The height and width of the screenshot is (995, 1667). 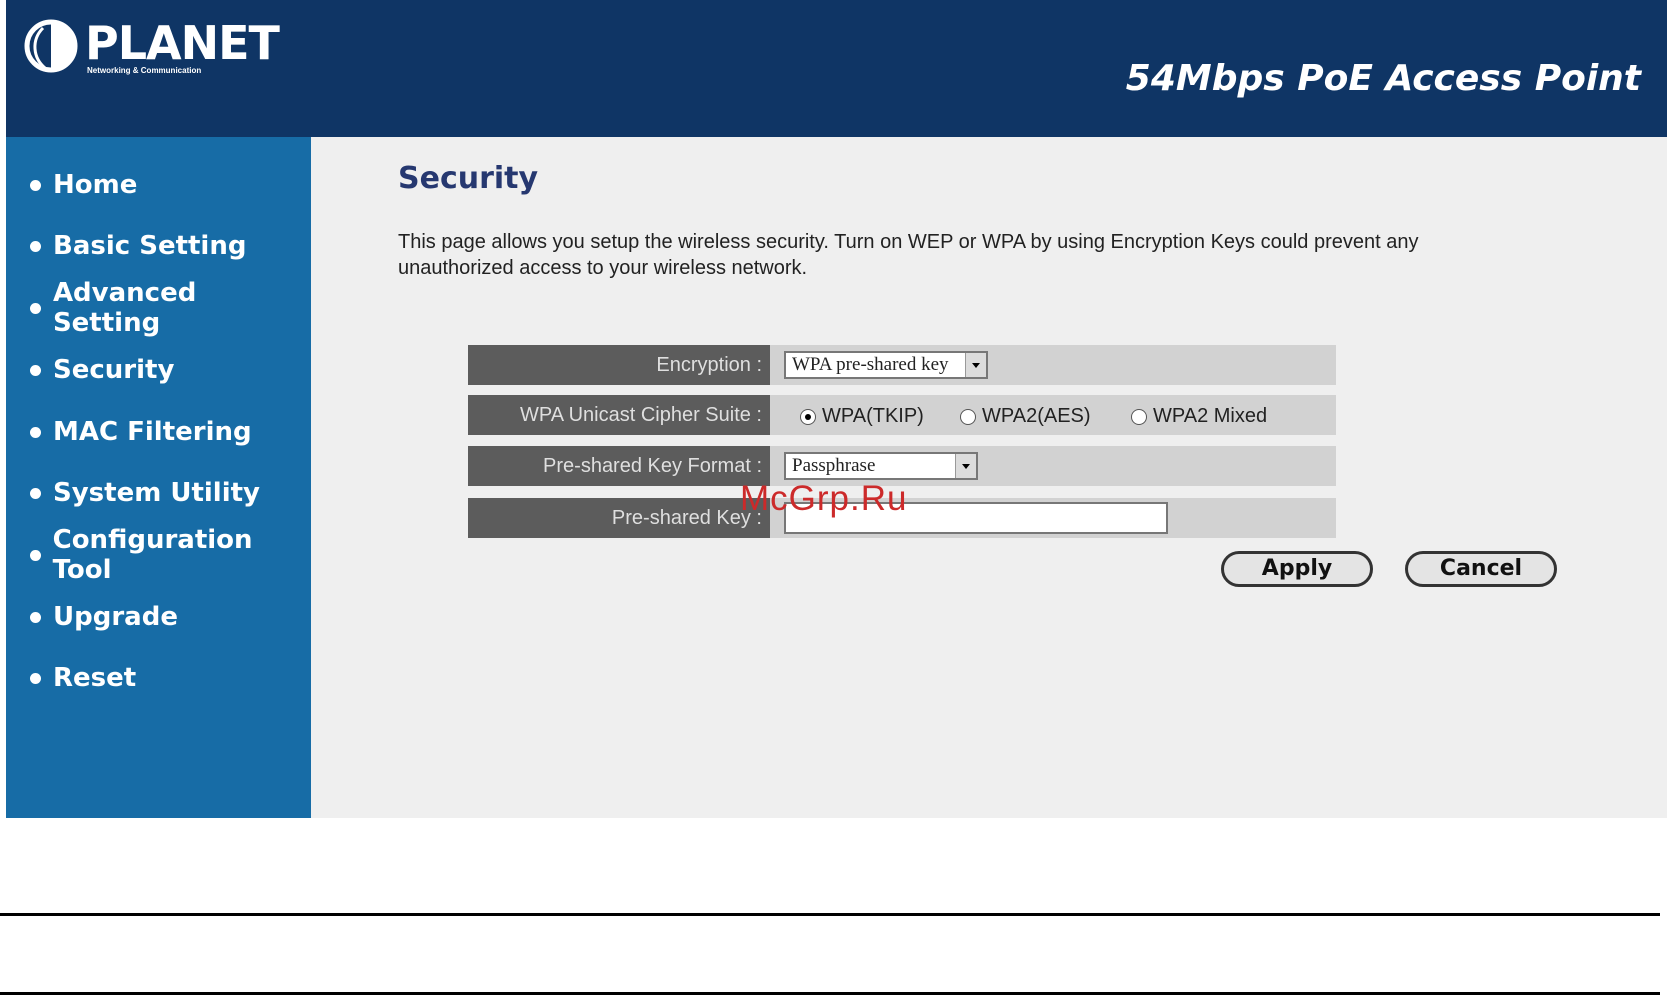 I want to click on radio-wpa2-aes: WPA2(AES), so click(x=1025, y=416).